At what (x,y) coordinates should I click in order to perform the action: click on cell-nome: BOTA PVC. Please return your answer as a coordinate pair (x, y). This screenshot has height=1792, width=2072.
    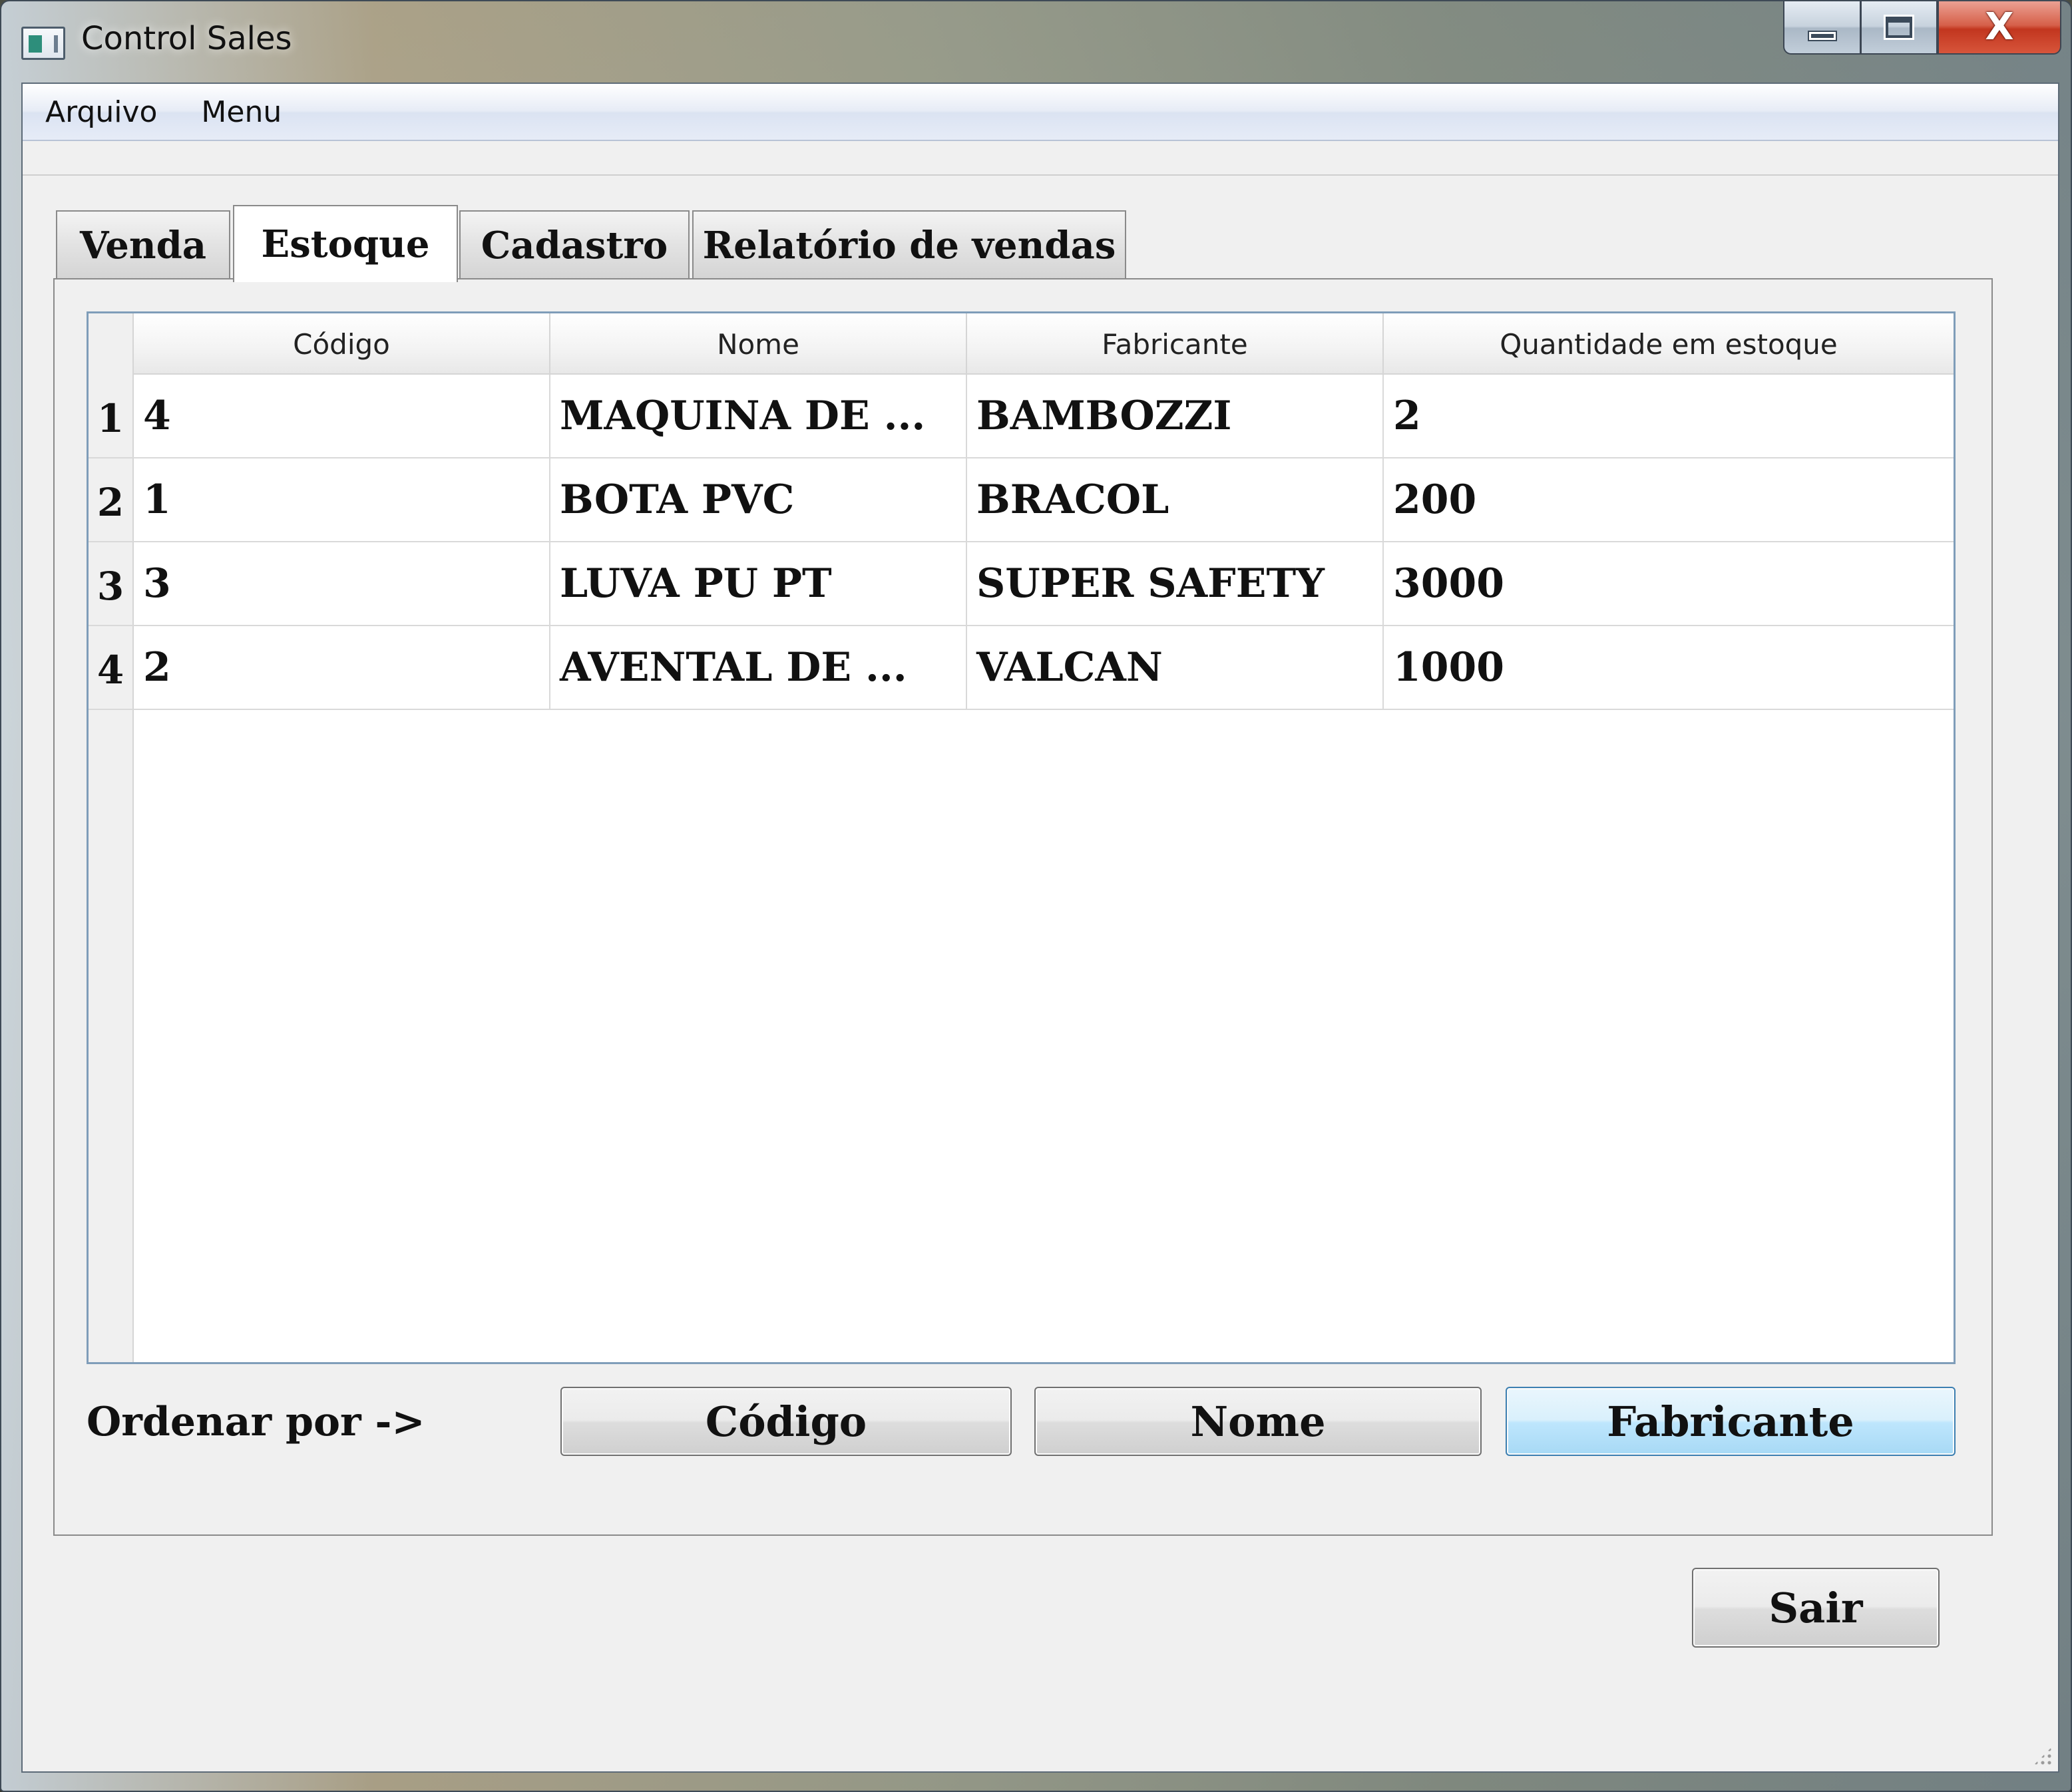
    Looking at the image, I should click on (758, 499).